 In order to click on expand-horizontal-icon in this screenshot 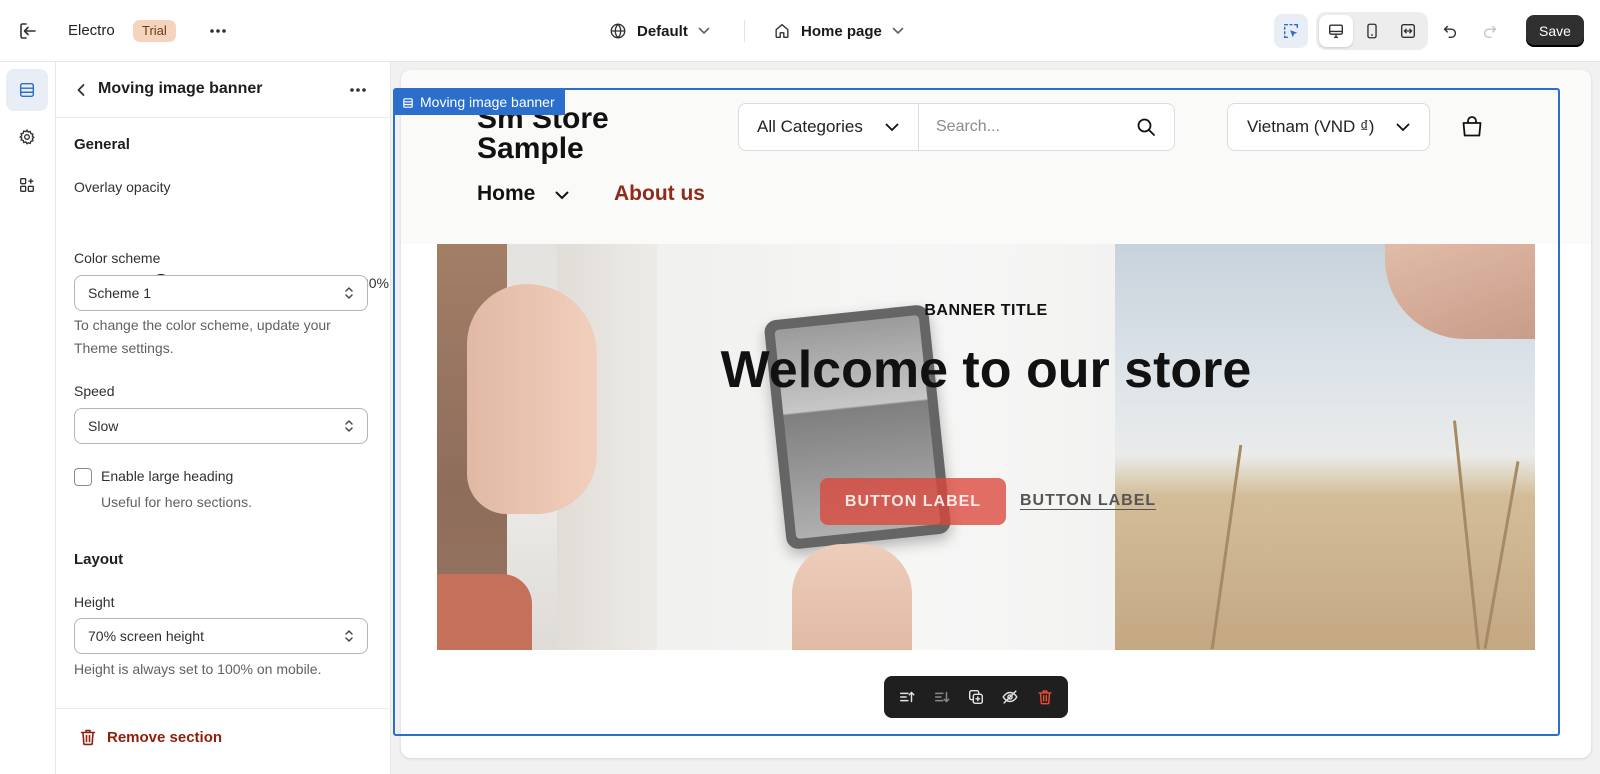, I will do `click(1408, 31)`.